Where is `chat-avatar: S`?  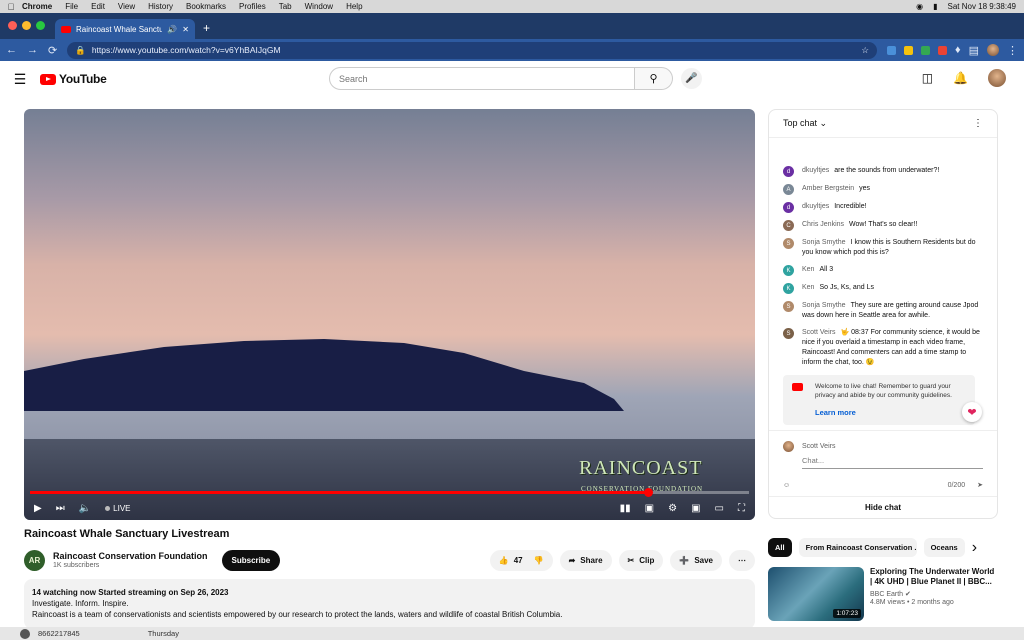 chat-avatar: S is located at coordinates (788, 333).